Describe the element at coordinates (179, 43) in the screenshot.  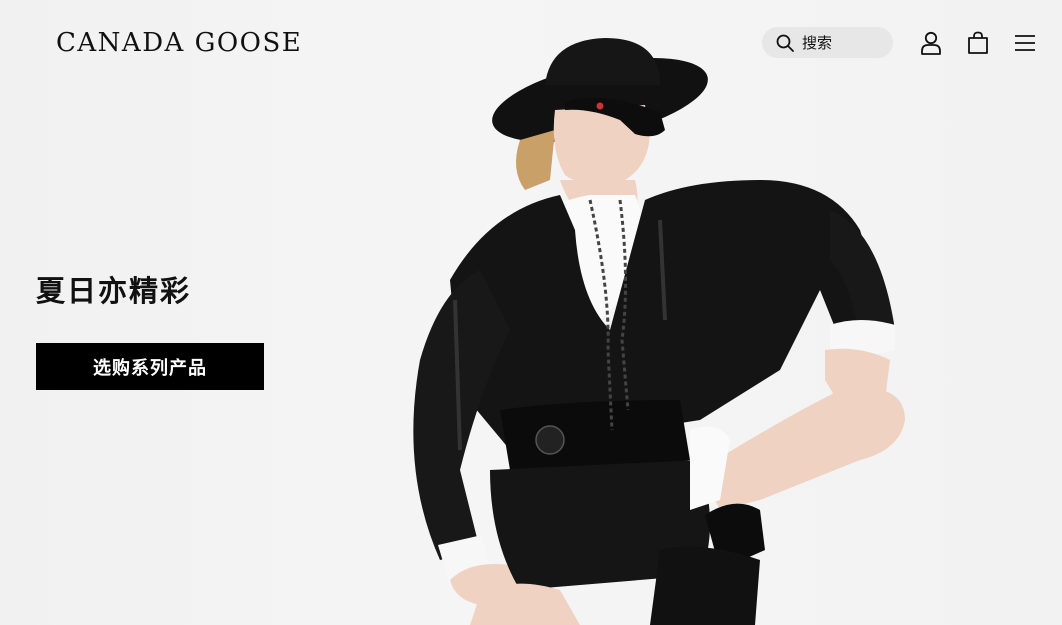
I see `brand-logo: CANADA GOOSE` at that location.